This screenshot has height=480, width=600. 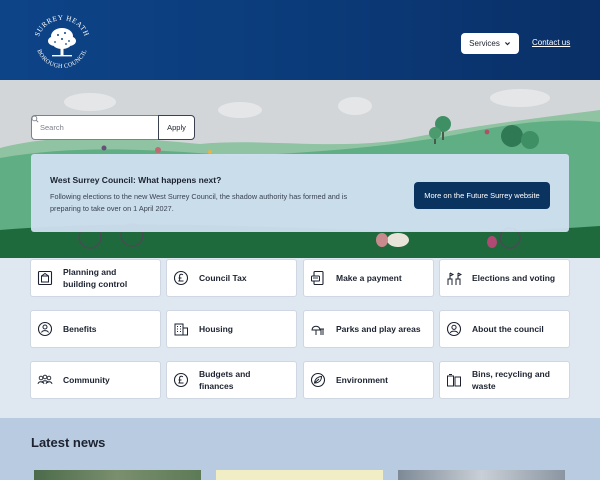 I want to click on tile-about-council: About the council, so click(x=504, y=329).